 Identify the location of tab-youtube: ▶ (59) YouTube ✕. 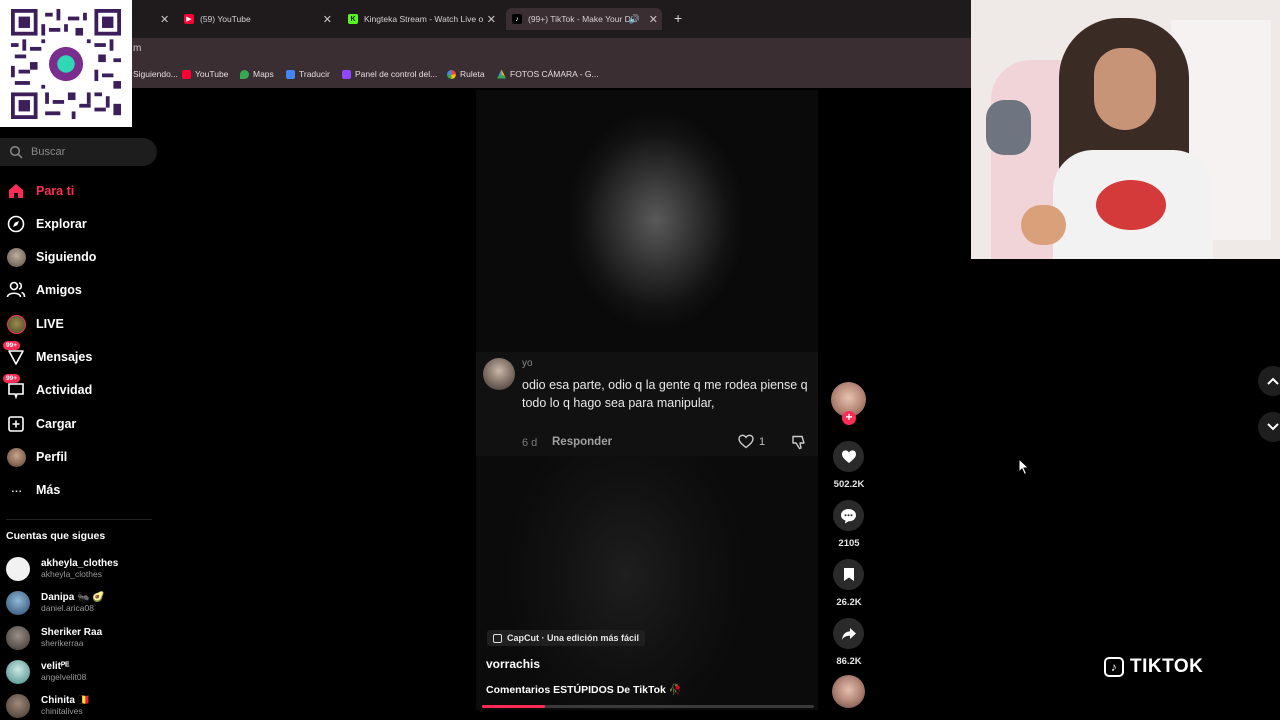
(258, 19).